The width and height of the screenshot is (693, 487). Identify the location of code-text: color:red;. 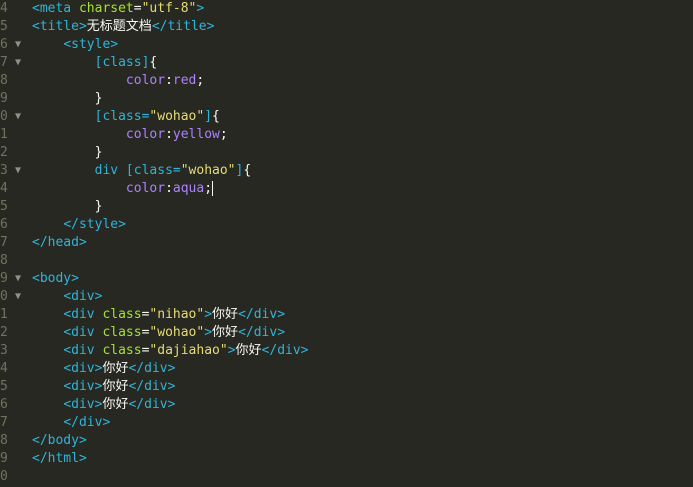
(118, 81).